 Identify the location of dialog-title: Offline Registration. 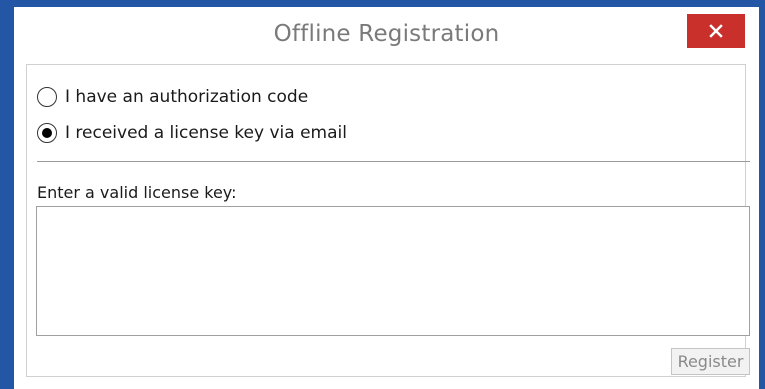
(386, 34).